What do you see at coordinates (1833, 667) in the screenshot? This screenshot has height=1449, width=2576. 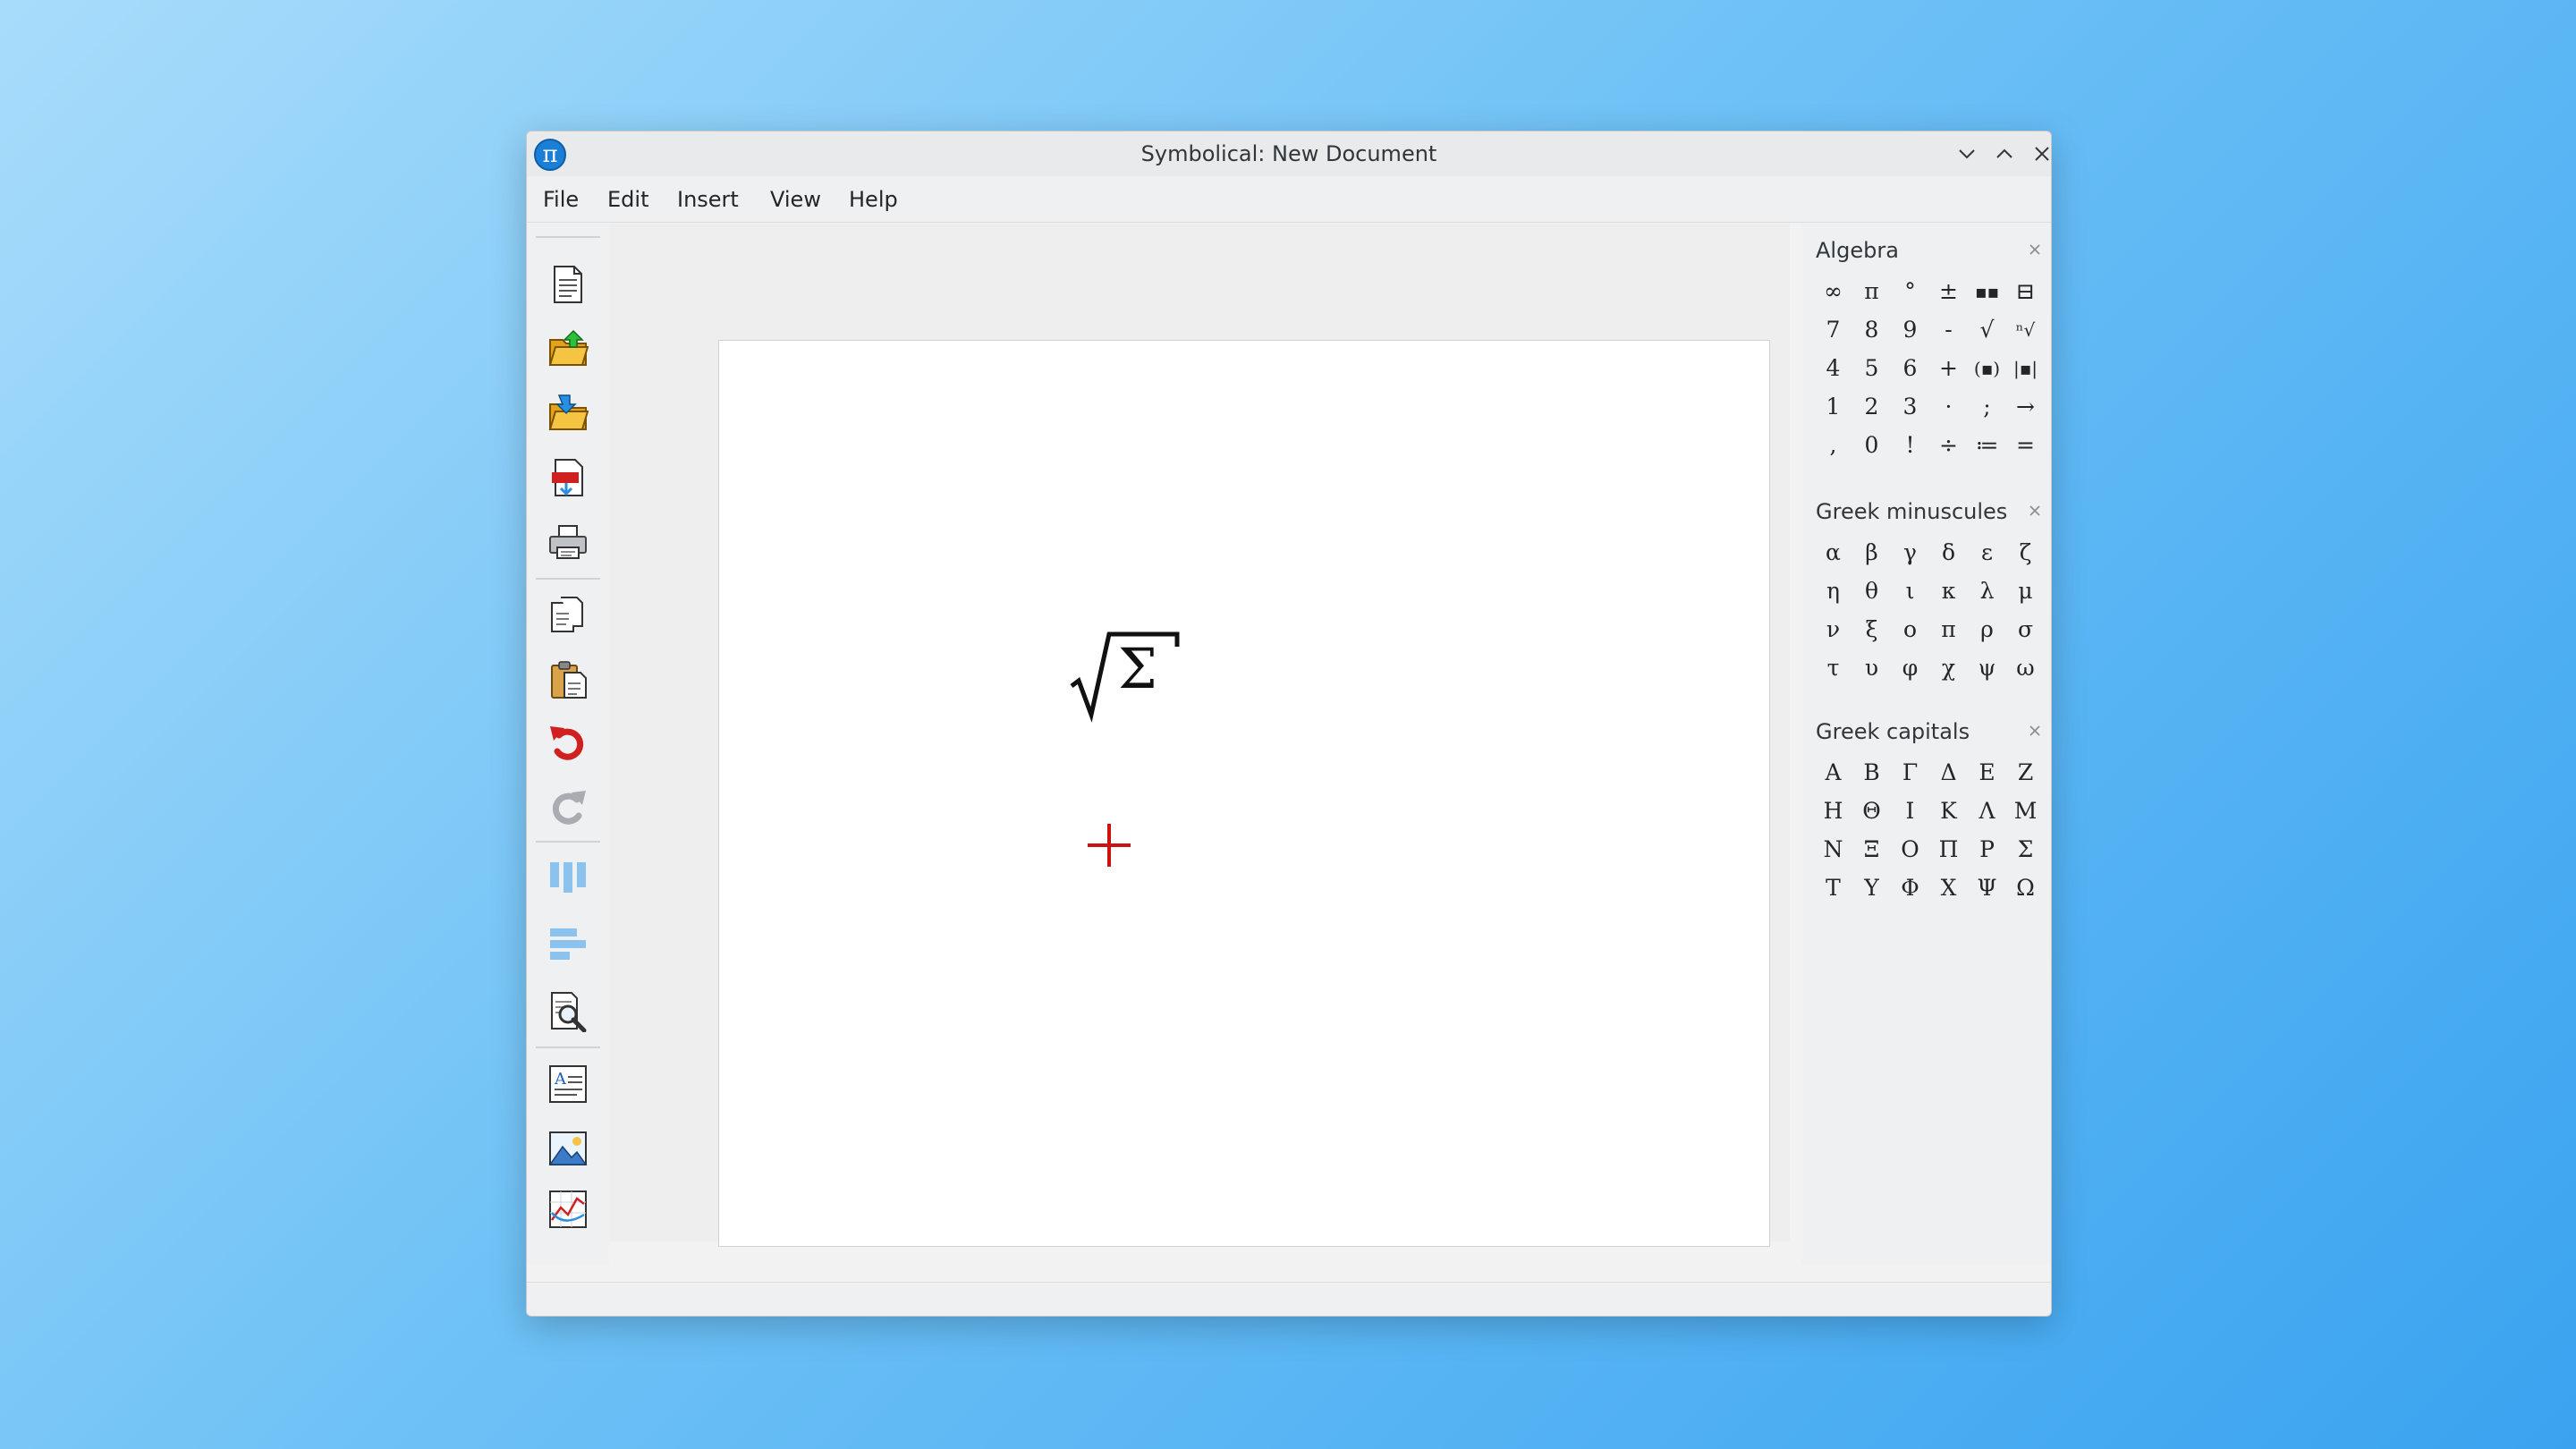 I see `symbol-button: τ` at bounding box center [1833, 667].